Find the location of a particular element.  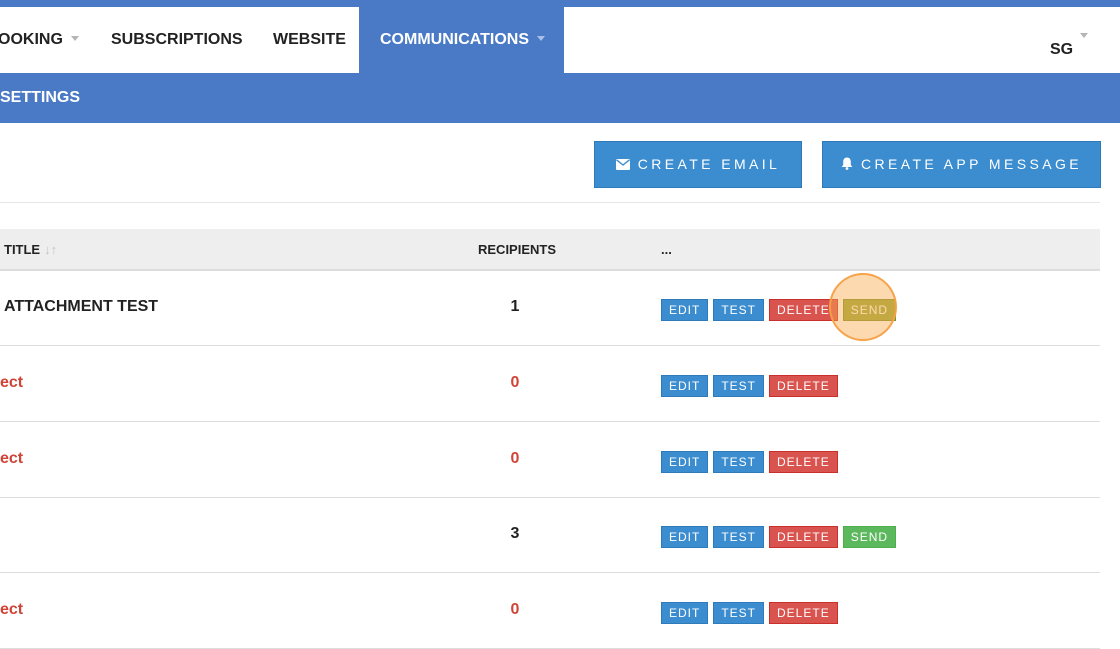

nav-item-label: SUBSCRIPTIONS is located at coordinates (177, 39).